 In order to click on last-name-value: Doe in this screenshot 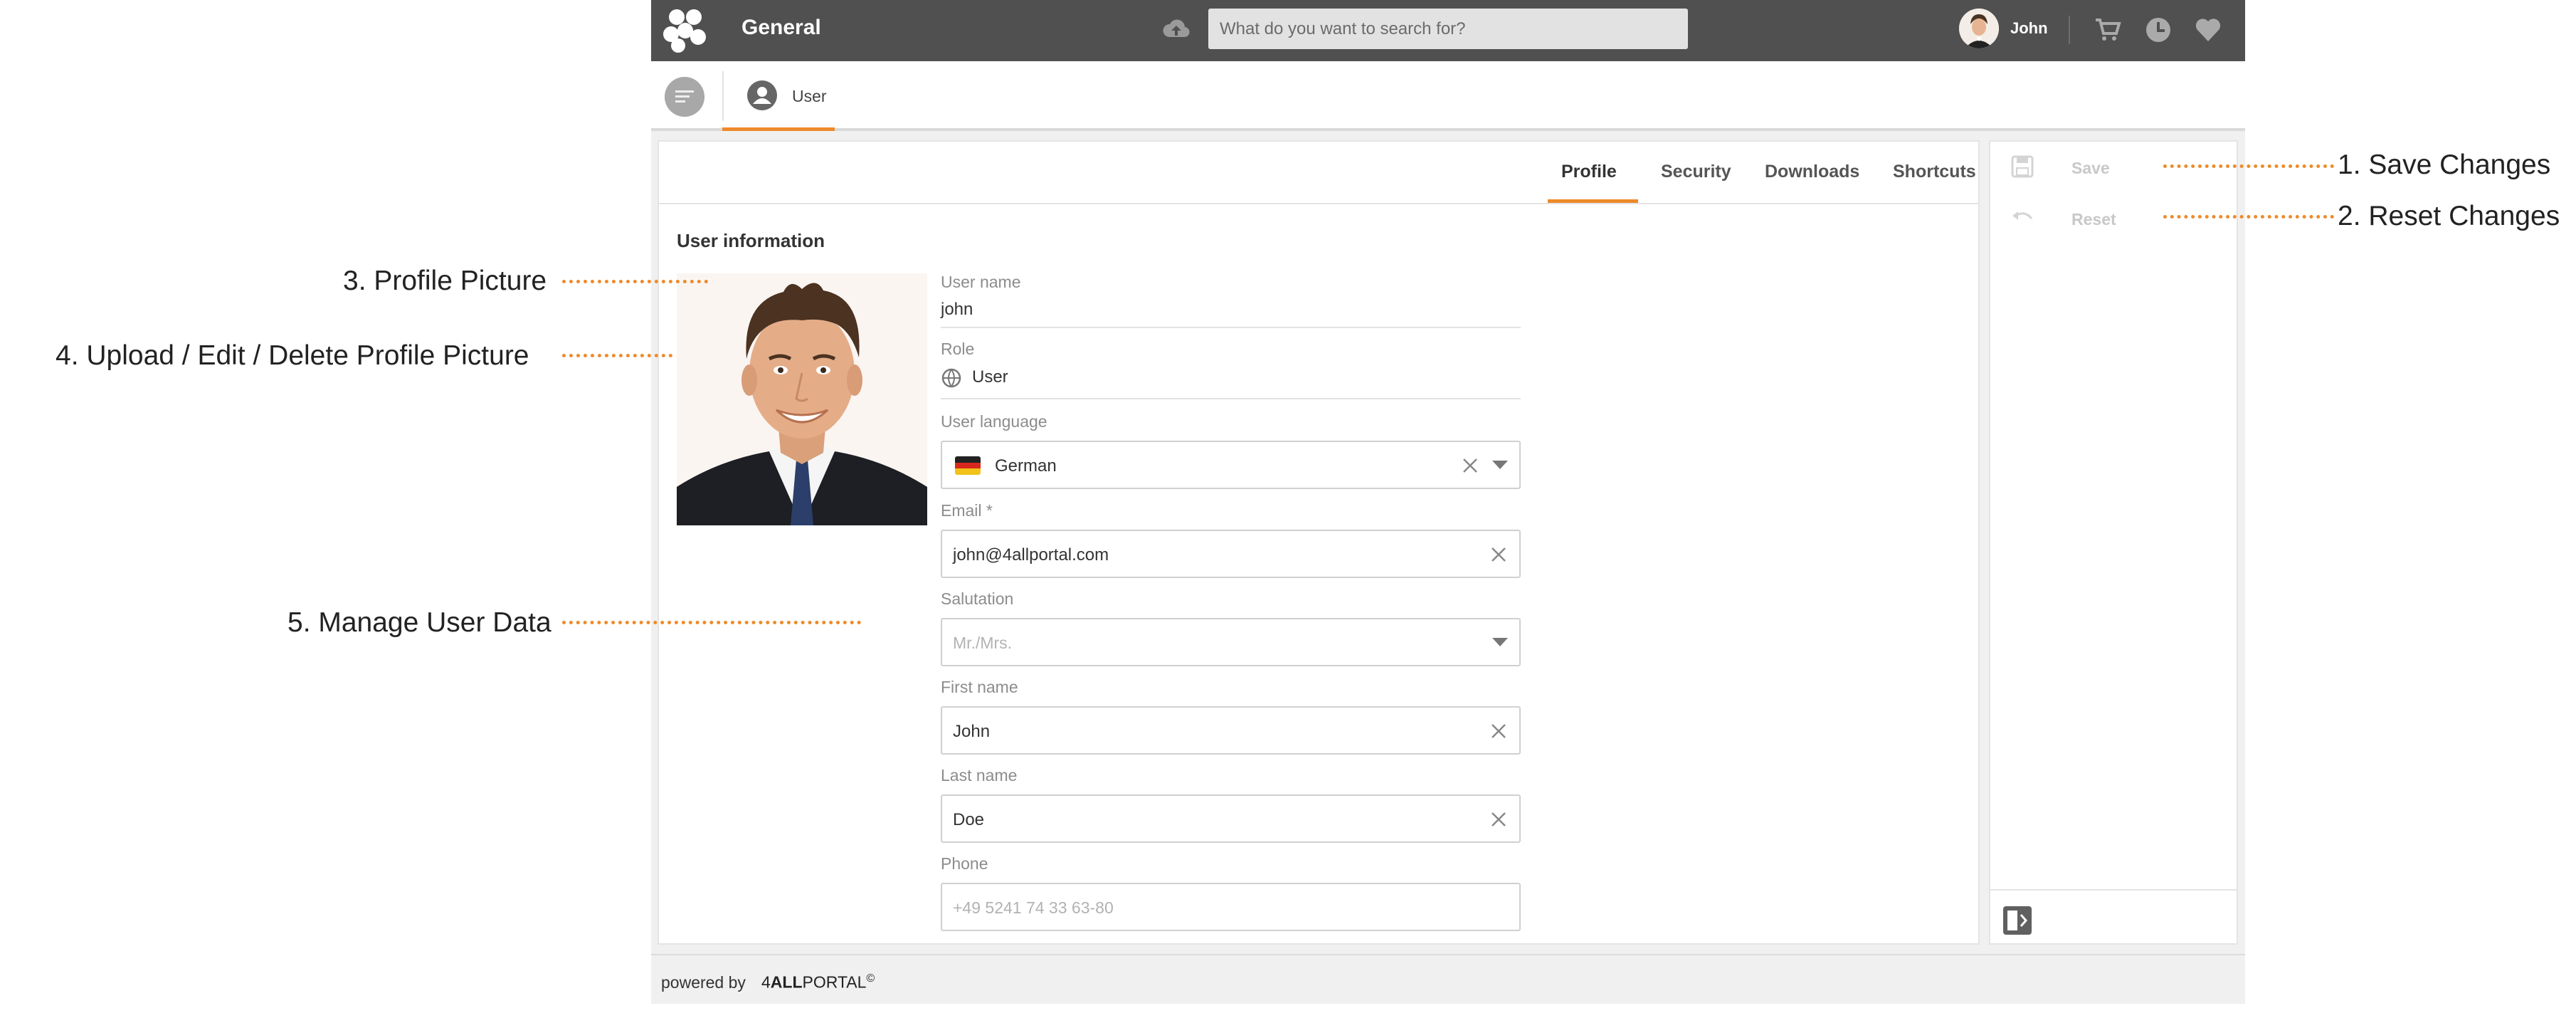, I will do `click(969, 819)`.